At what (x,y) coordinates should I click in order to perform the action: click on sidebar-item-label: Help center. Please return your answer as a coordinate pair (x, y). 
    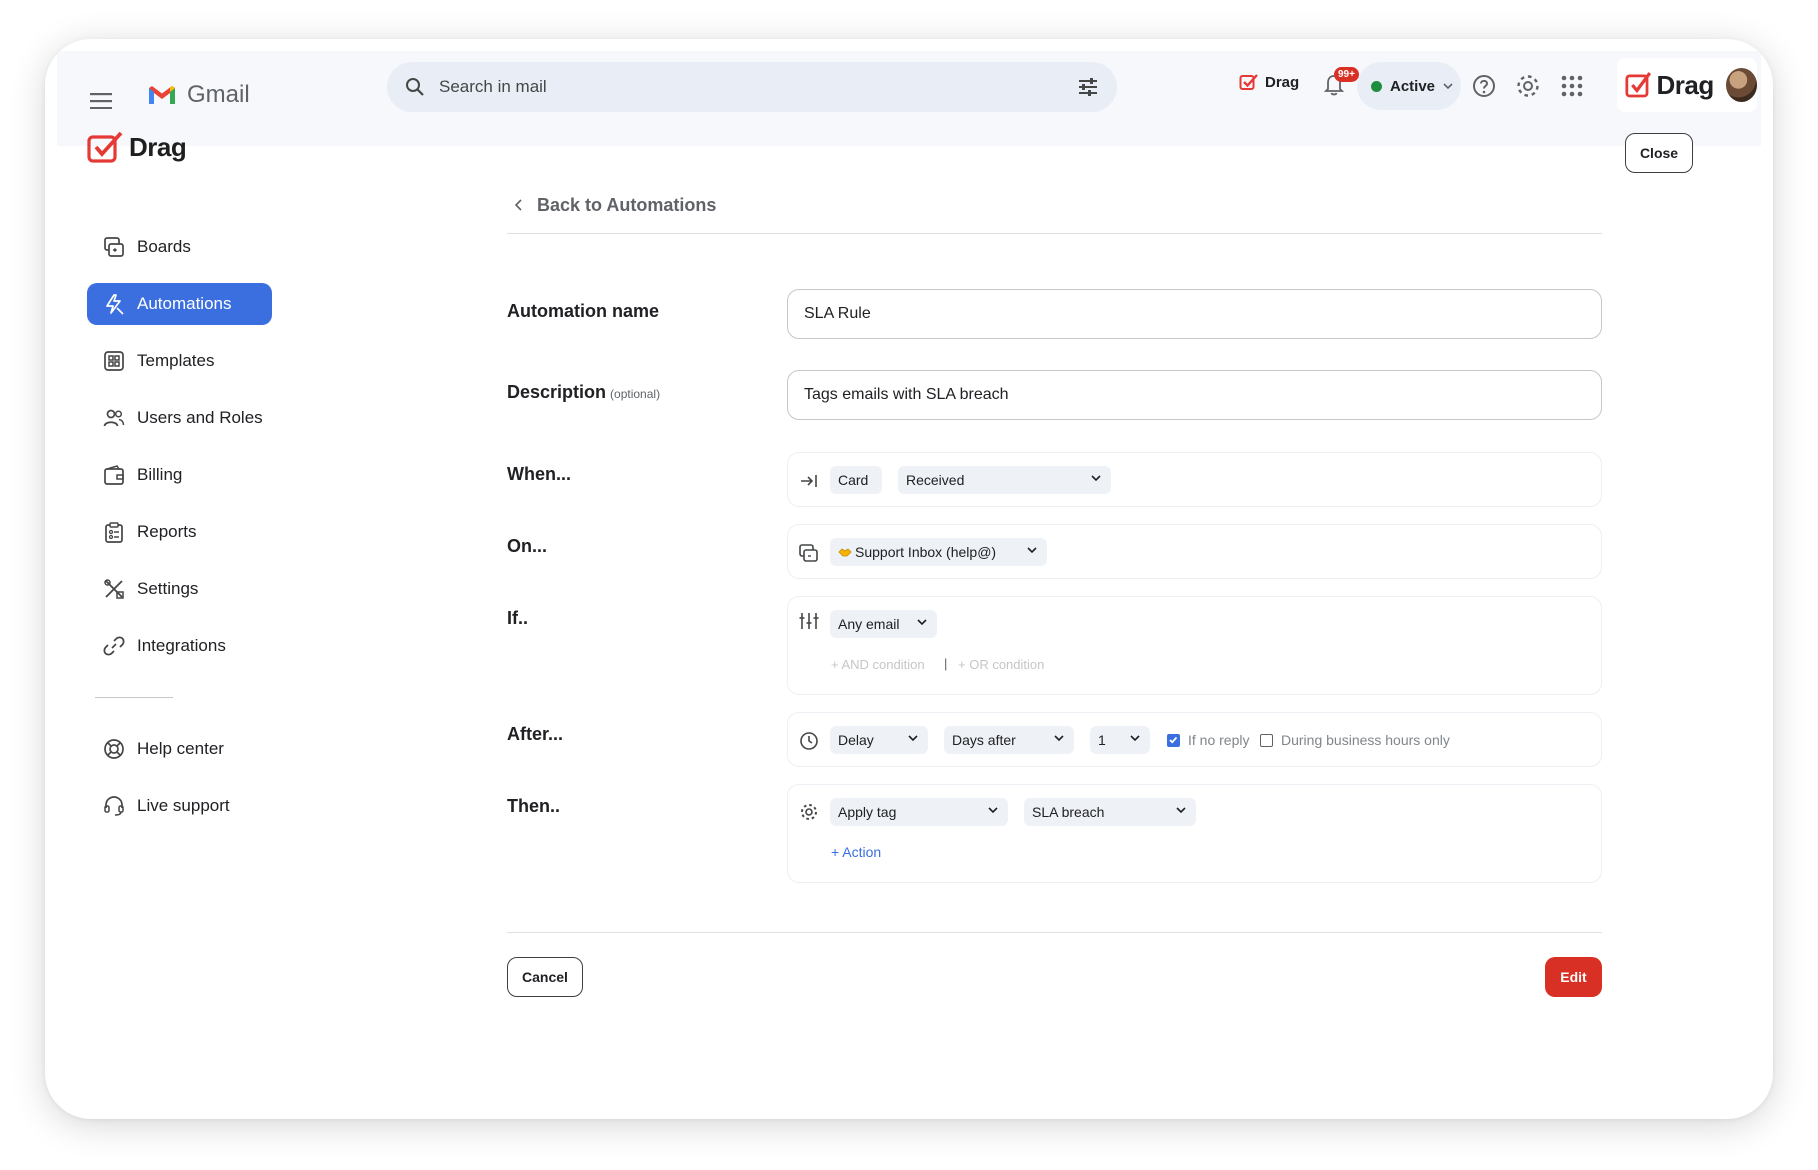
    Looking at the image, I should click on (180, 748).